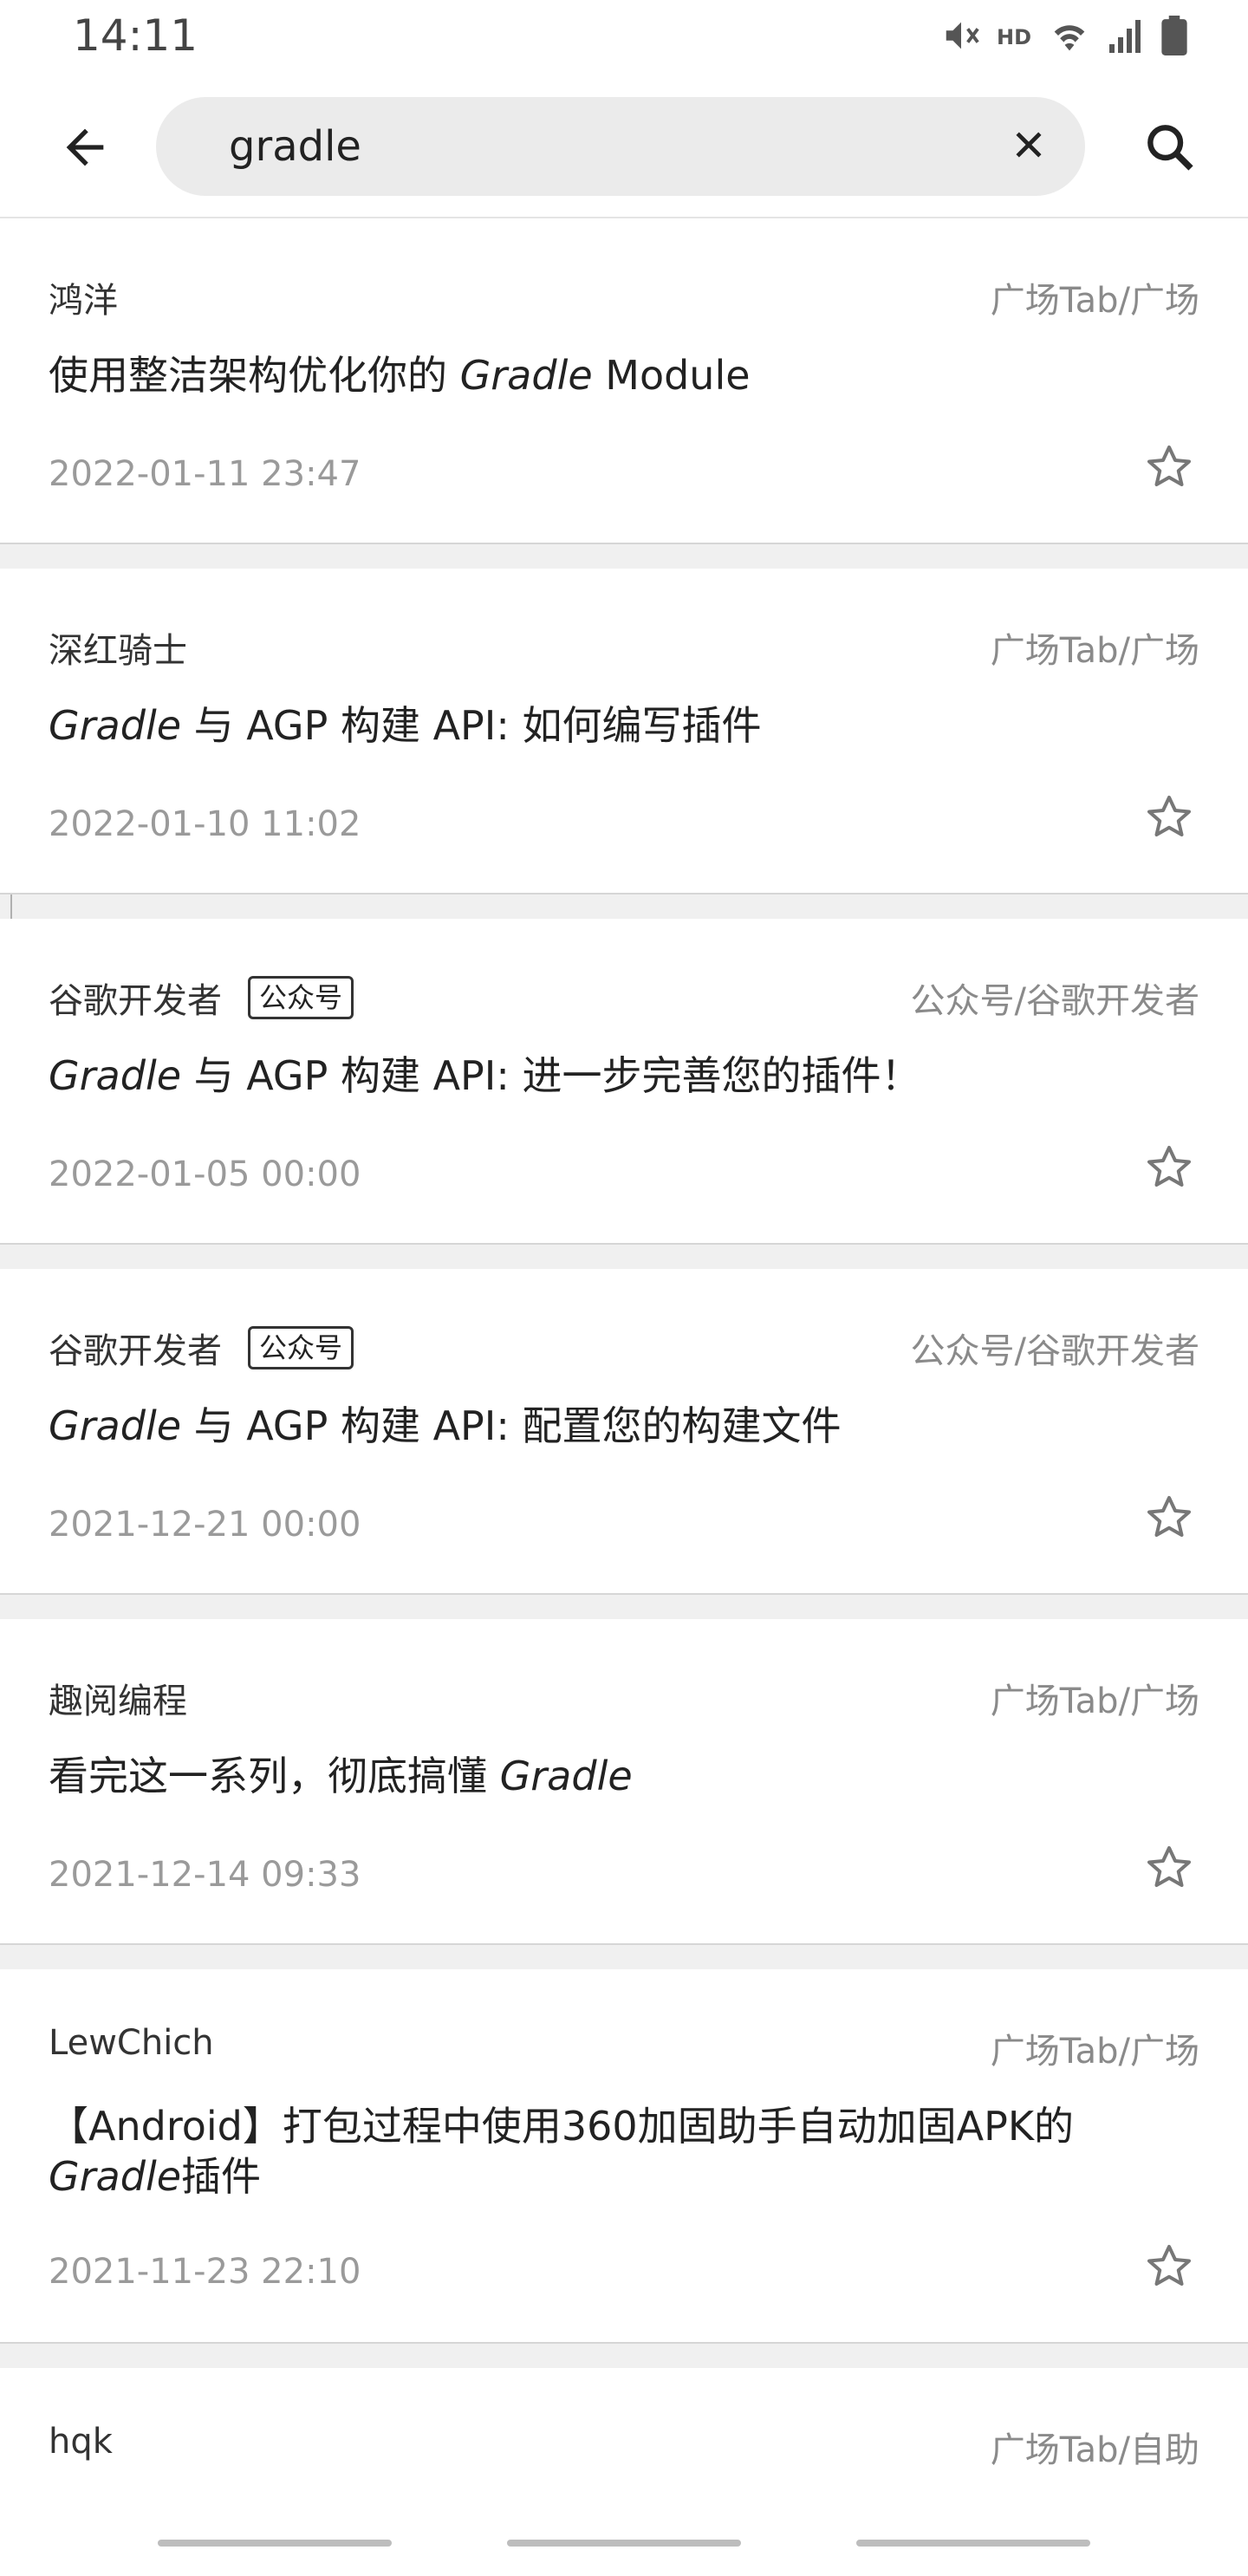 The width and height of the screenshot is (1248, 2576). Describe the element at coordinates (596, 2151) in the screenshot. I see `article-title: 【Android】打包过程中使用360加固助手自动加固APK的Gradle插件` at that location.